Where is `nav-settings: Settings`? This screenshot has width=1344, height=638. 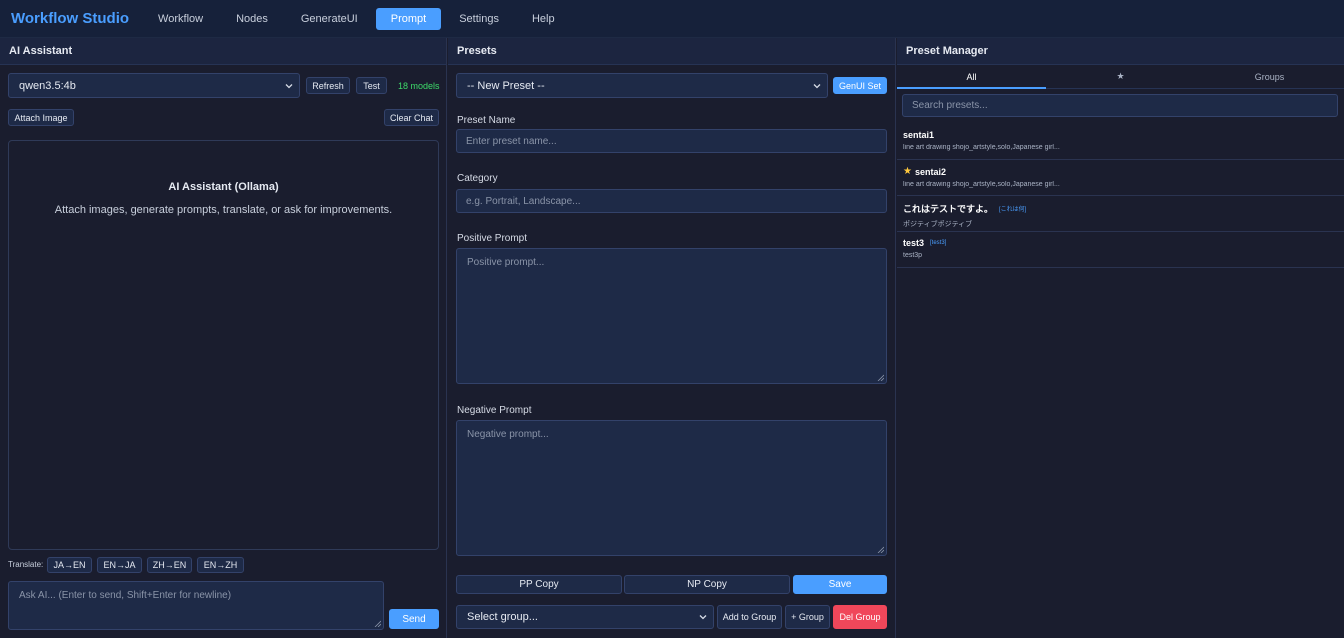 nav-settings: Settings is located at coordinates (479, 19).